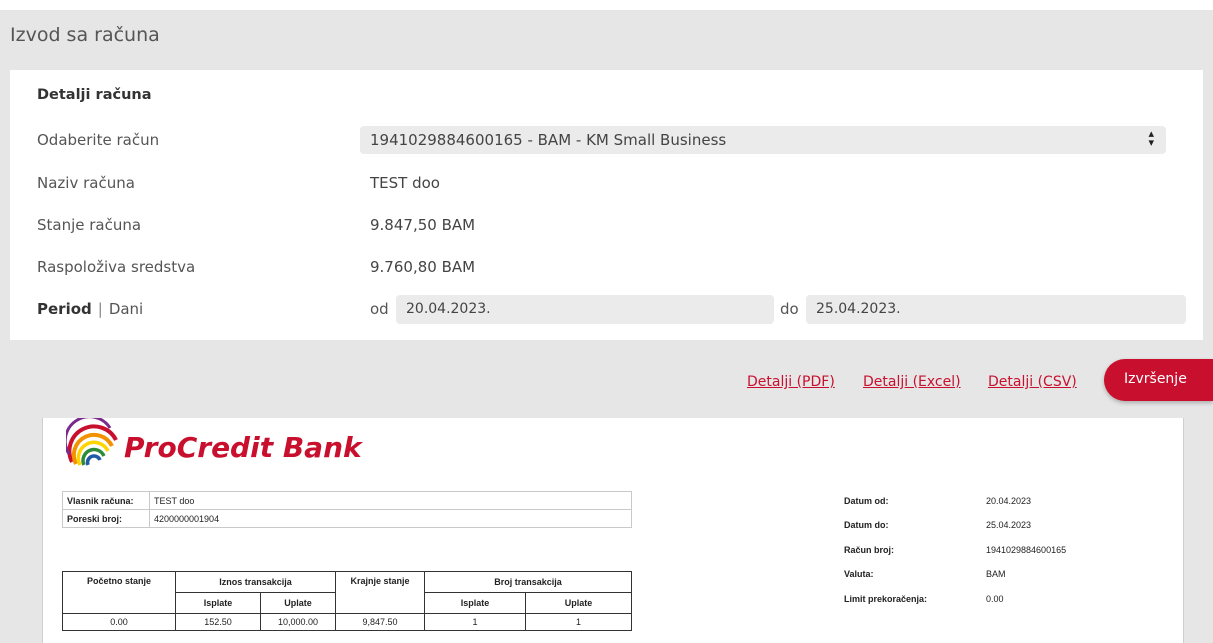 The height and width of the screenshot is (643, 1213). What do you see at coordinates (405, 183) in the screenshot?
I see `account-name-value: TEST doo` at bounding box center [405, 183].